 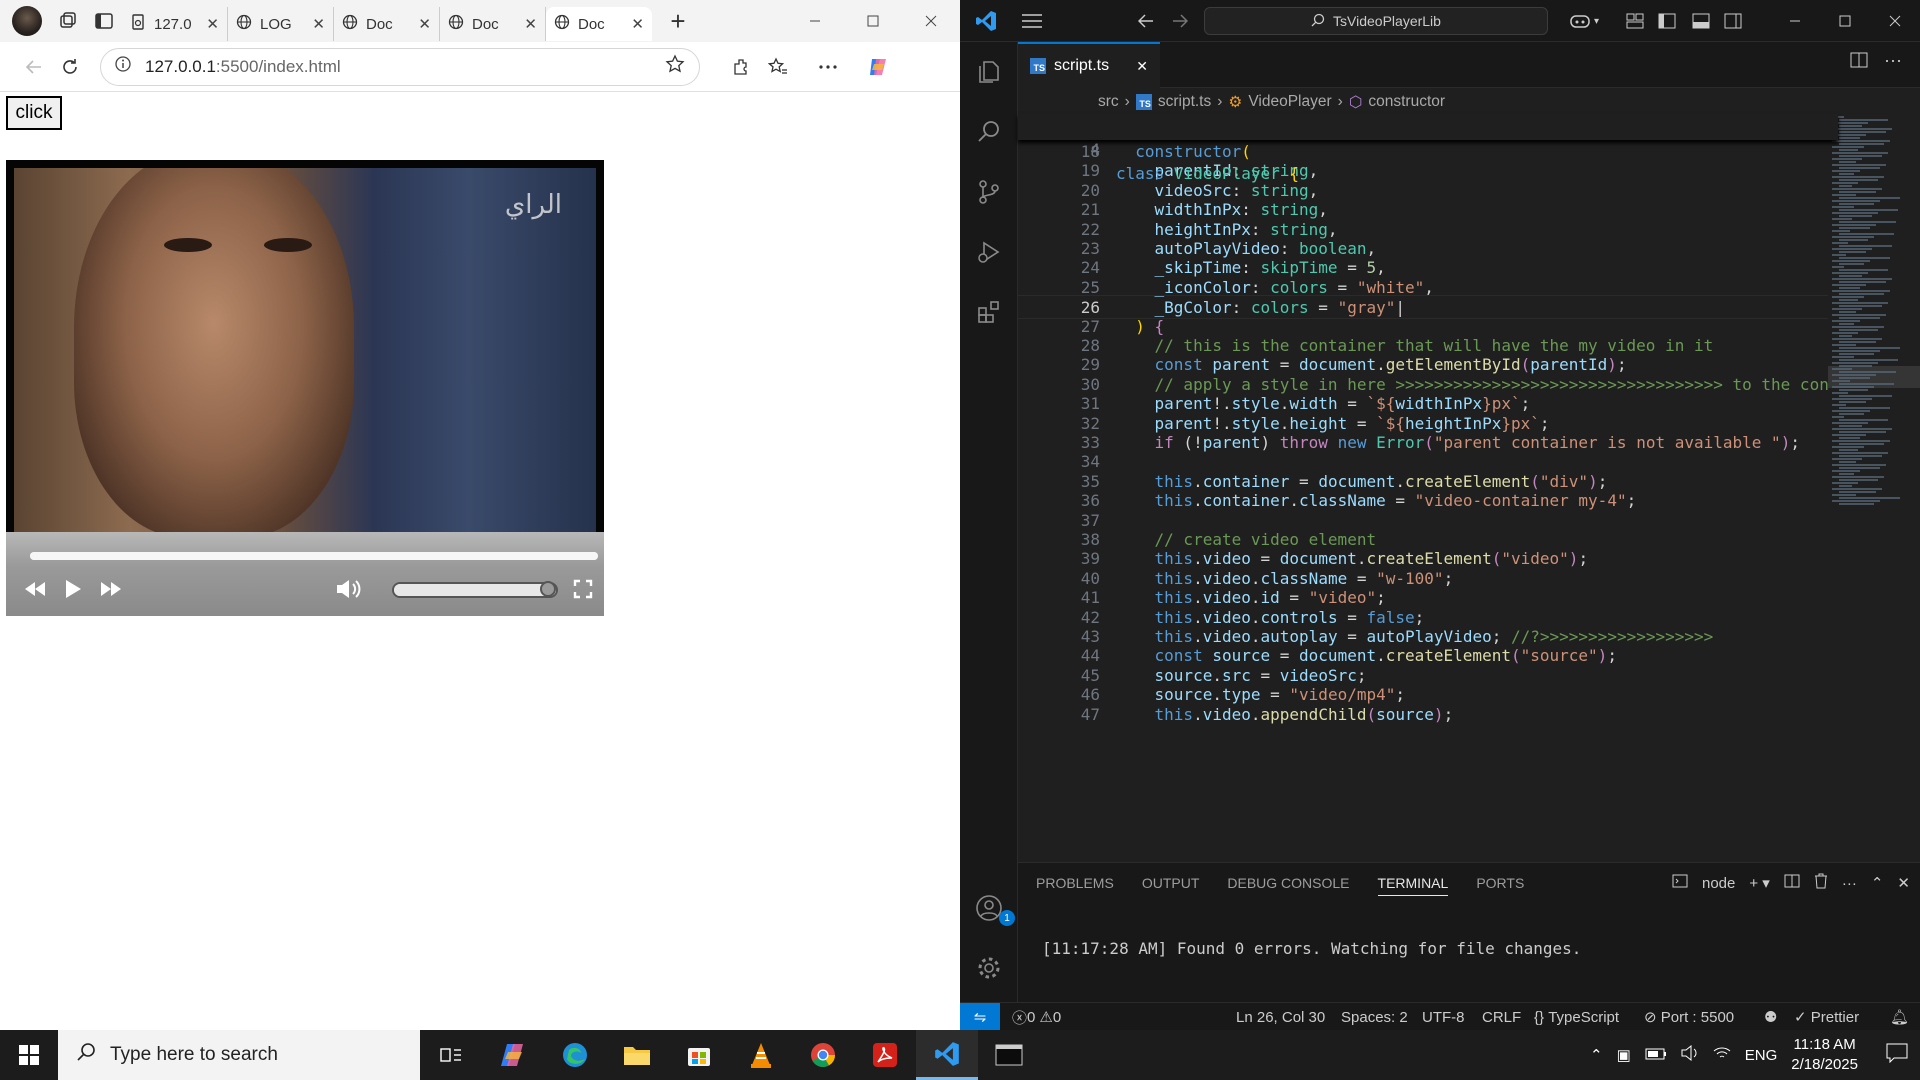 I want to click on more-menu-icon, so click(x=828, y=67).